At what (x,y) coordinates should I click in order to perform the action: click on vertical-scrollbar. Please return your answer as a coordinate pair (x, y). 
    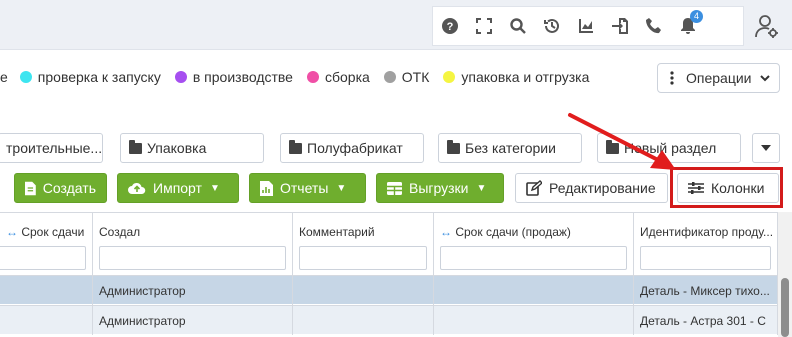
    Looking at the image, I should click on (785, 274).